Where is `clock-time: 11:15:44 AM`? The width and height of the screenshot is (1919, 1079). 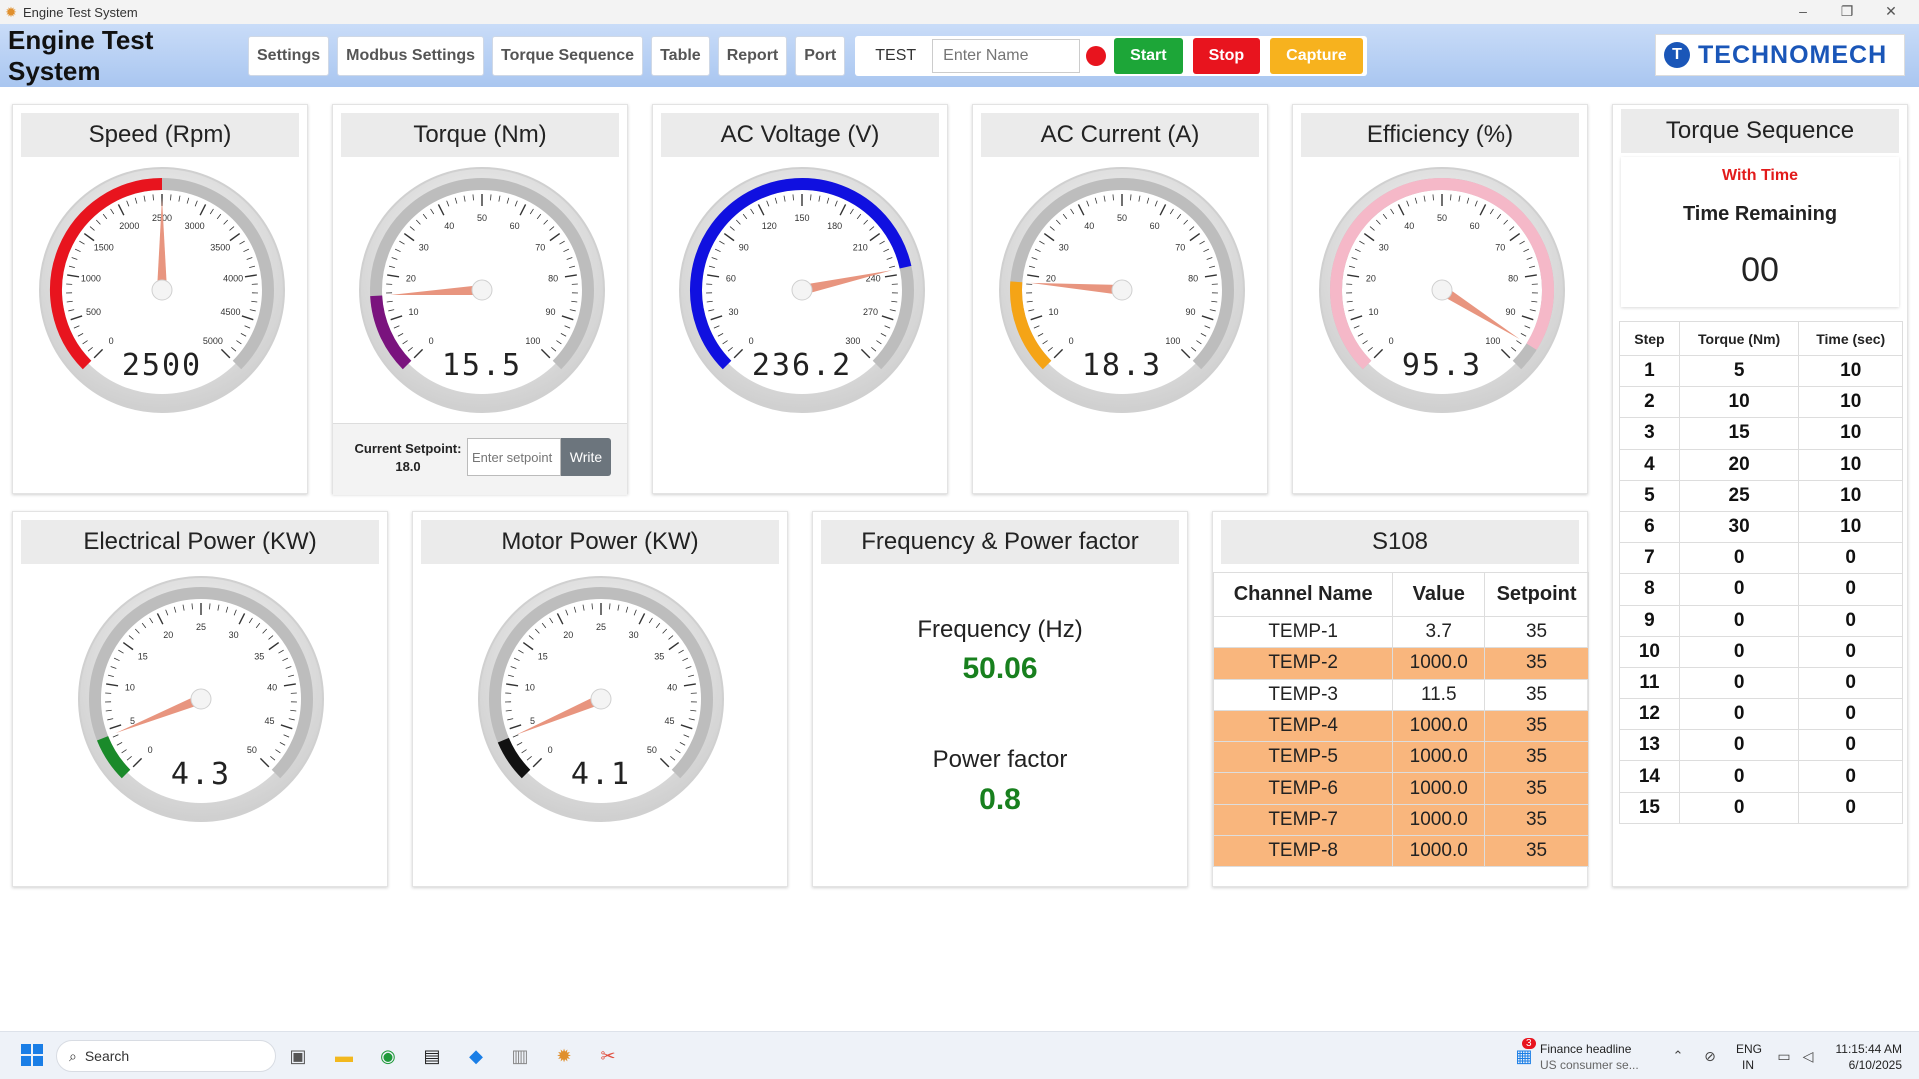 clock-time: 11:15:44 AM is located at coordinates (1867, 1049).